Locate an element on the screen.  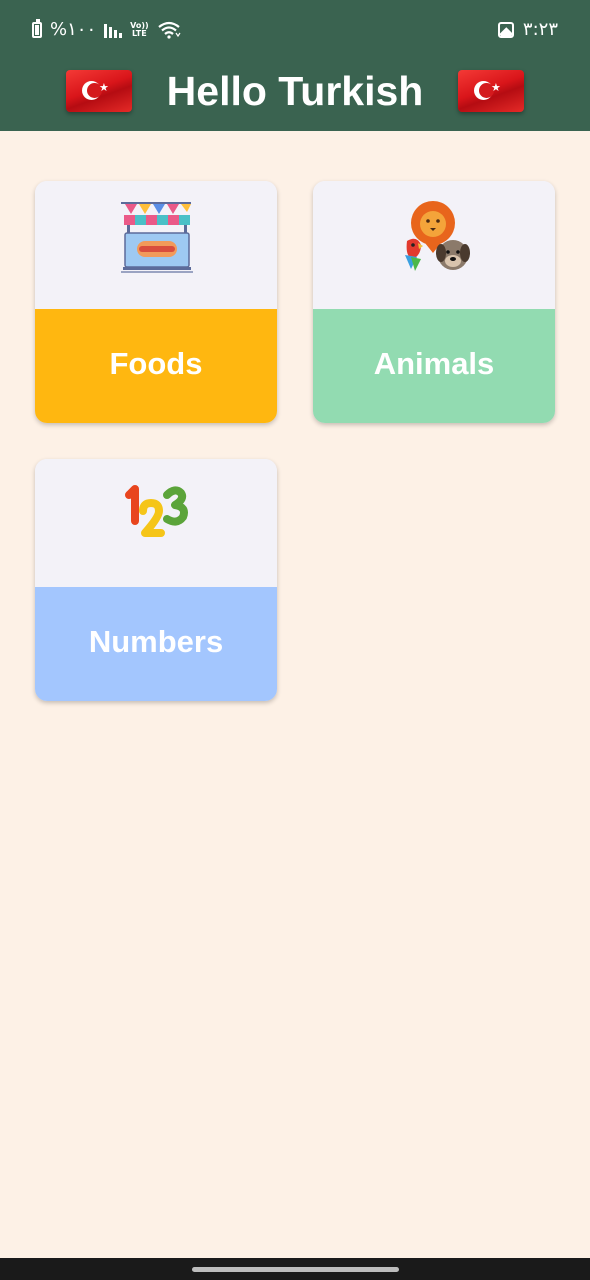
volte-icon: Vo)) LTE is located at coordinates (139, 29).